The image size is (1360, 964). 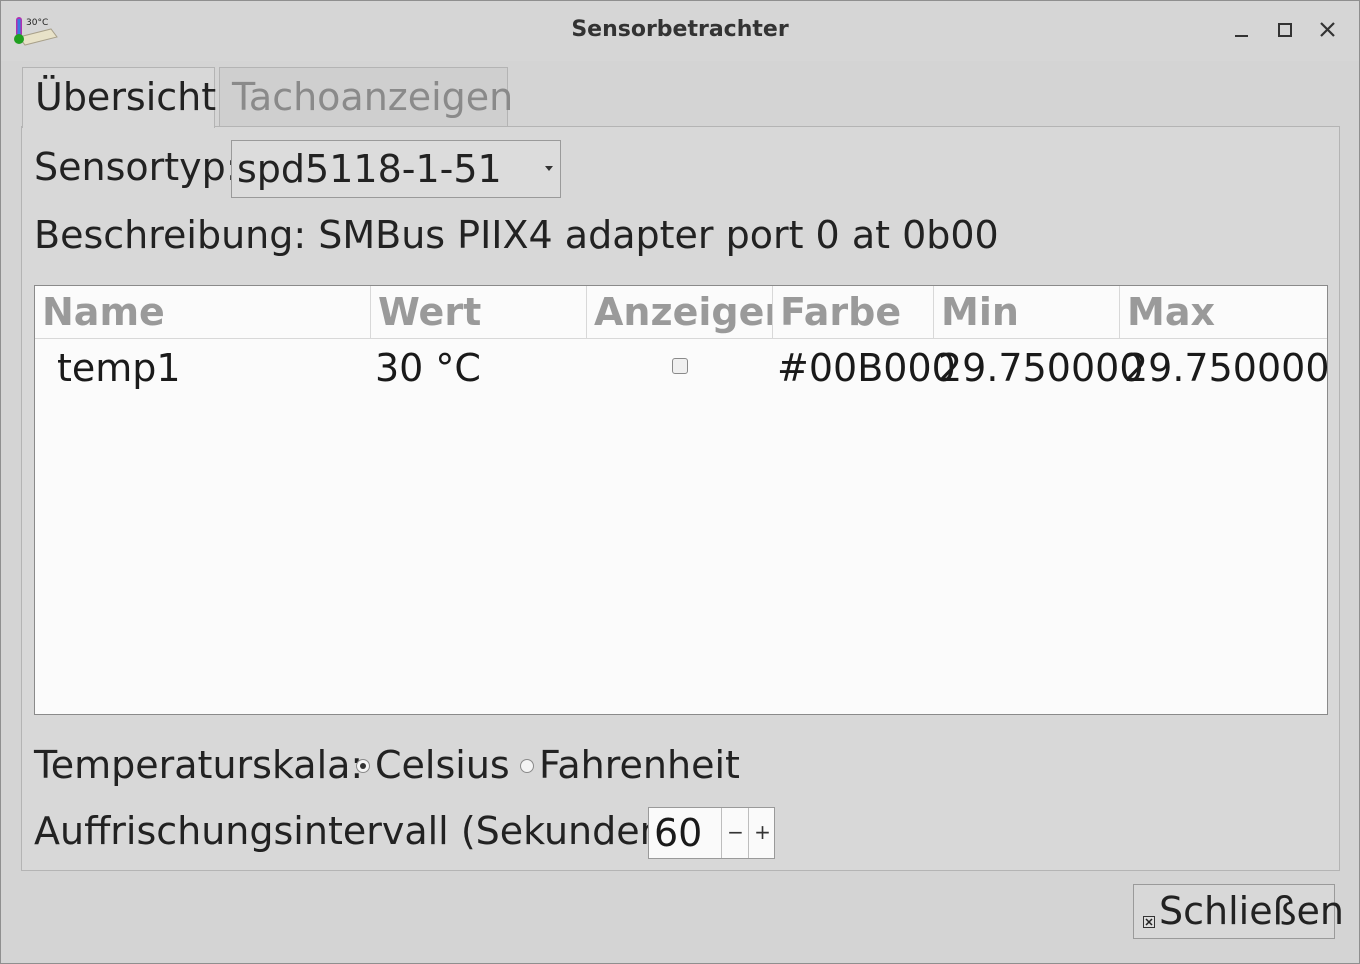 What do you see at coordinates (1026, 312) in the screenshot?
I see `column-header-min: Min` at bounding box center [1026, 312].